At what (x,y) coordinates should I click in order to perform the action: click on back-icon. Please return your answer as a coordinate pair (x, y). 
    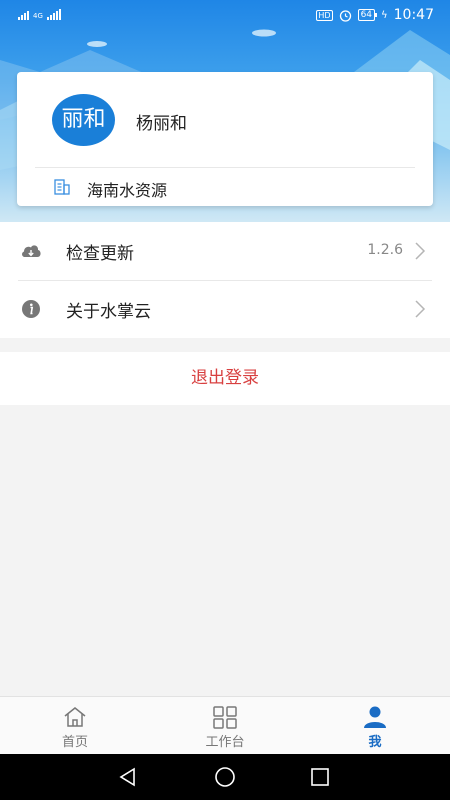
    Looking at the image, I should click on (128, 777).